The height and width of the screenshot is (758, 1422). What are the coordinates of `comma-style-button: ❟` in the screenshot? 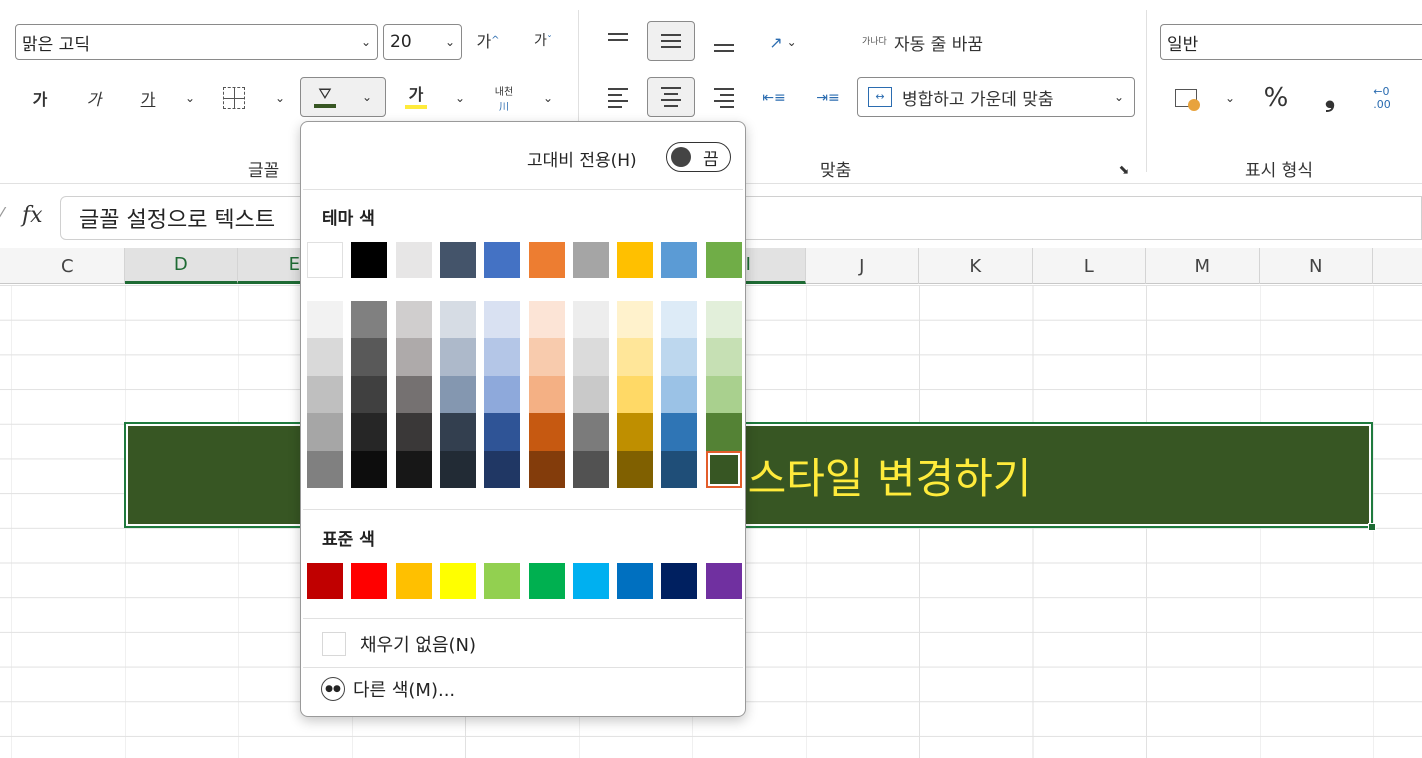 It's located at (1330, 98).